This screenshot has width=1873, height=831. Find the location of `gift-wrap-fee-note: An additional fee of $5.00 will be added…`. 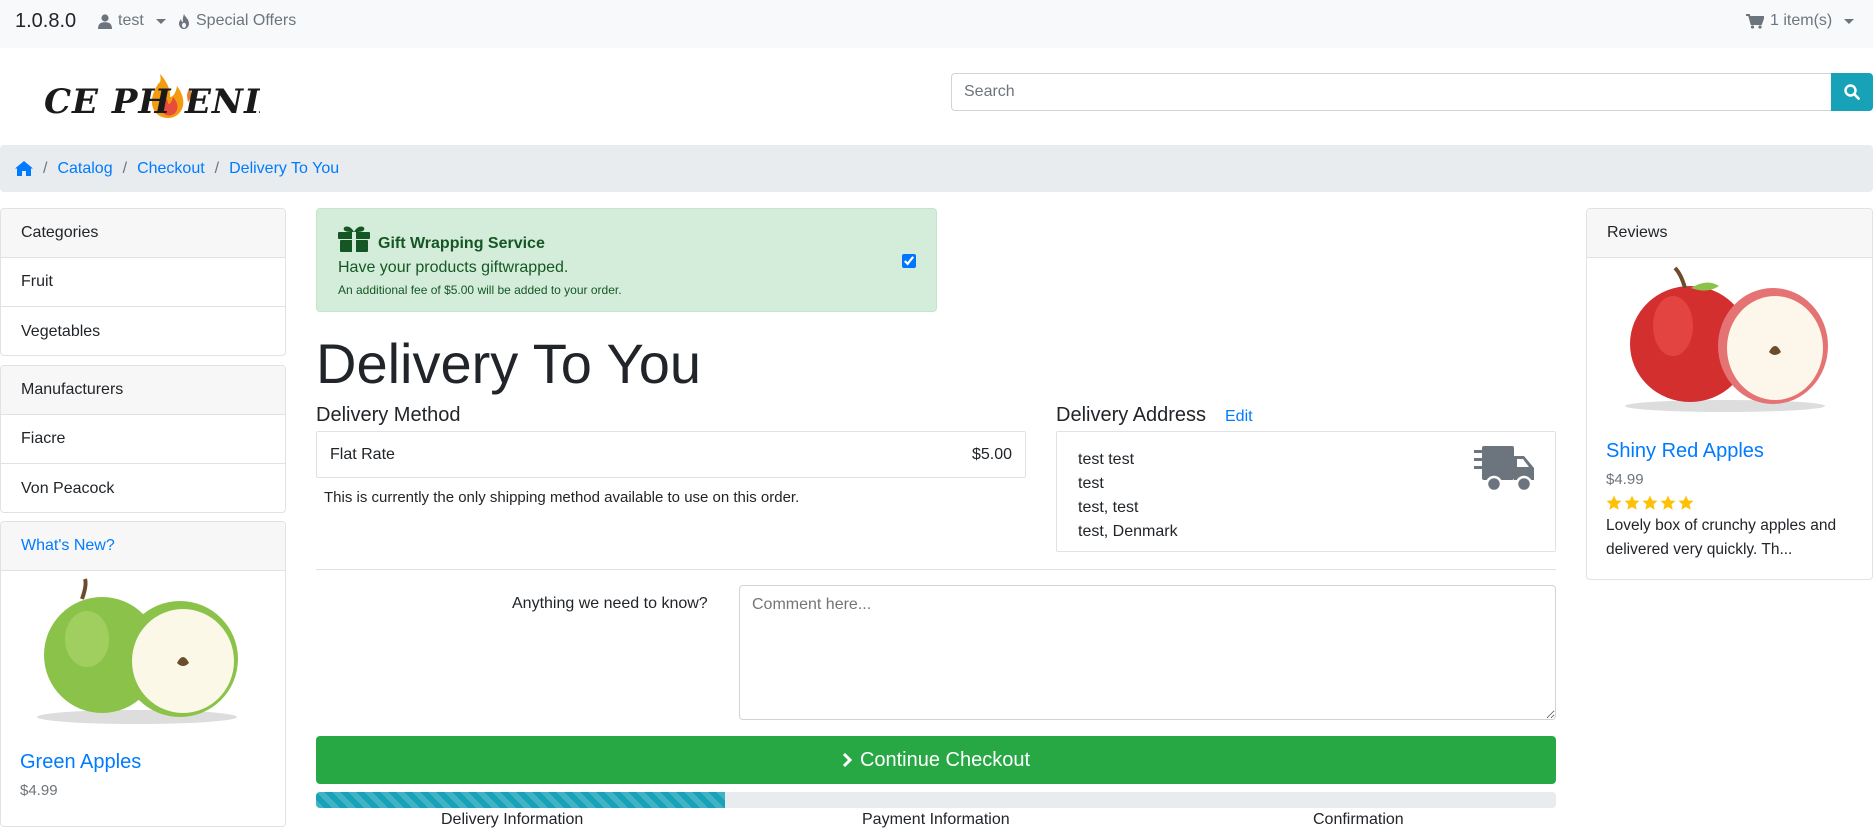

gift-wrap-fee-note: An additional fee of $5.00 will be added… is located at coordinates (480, 290).